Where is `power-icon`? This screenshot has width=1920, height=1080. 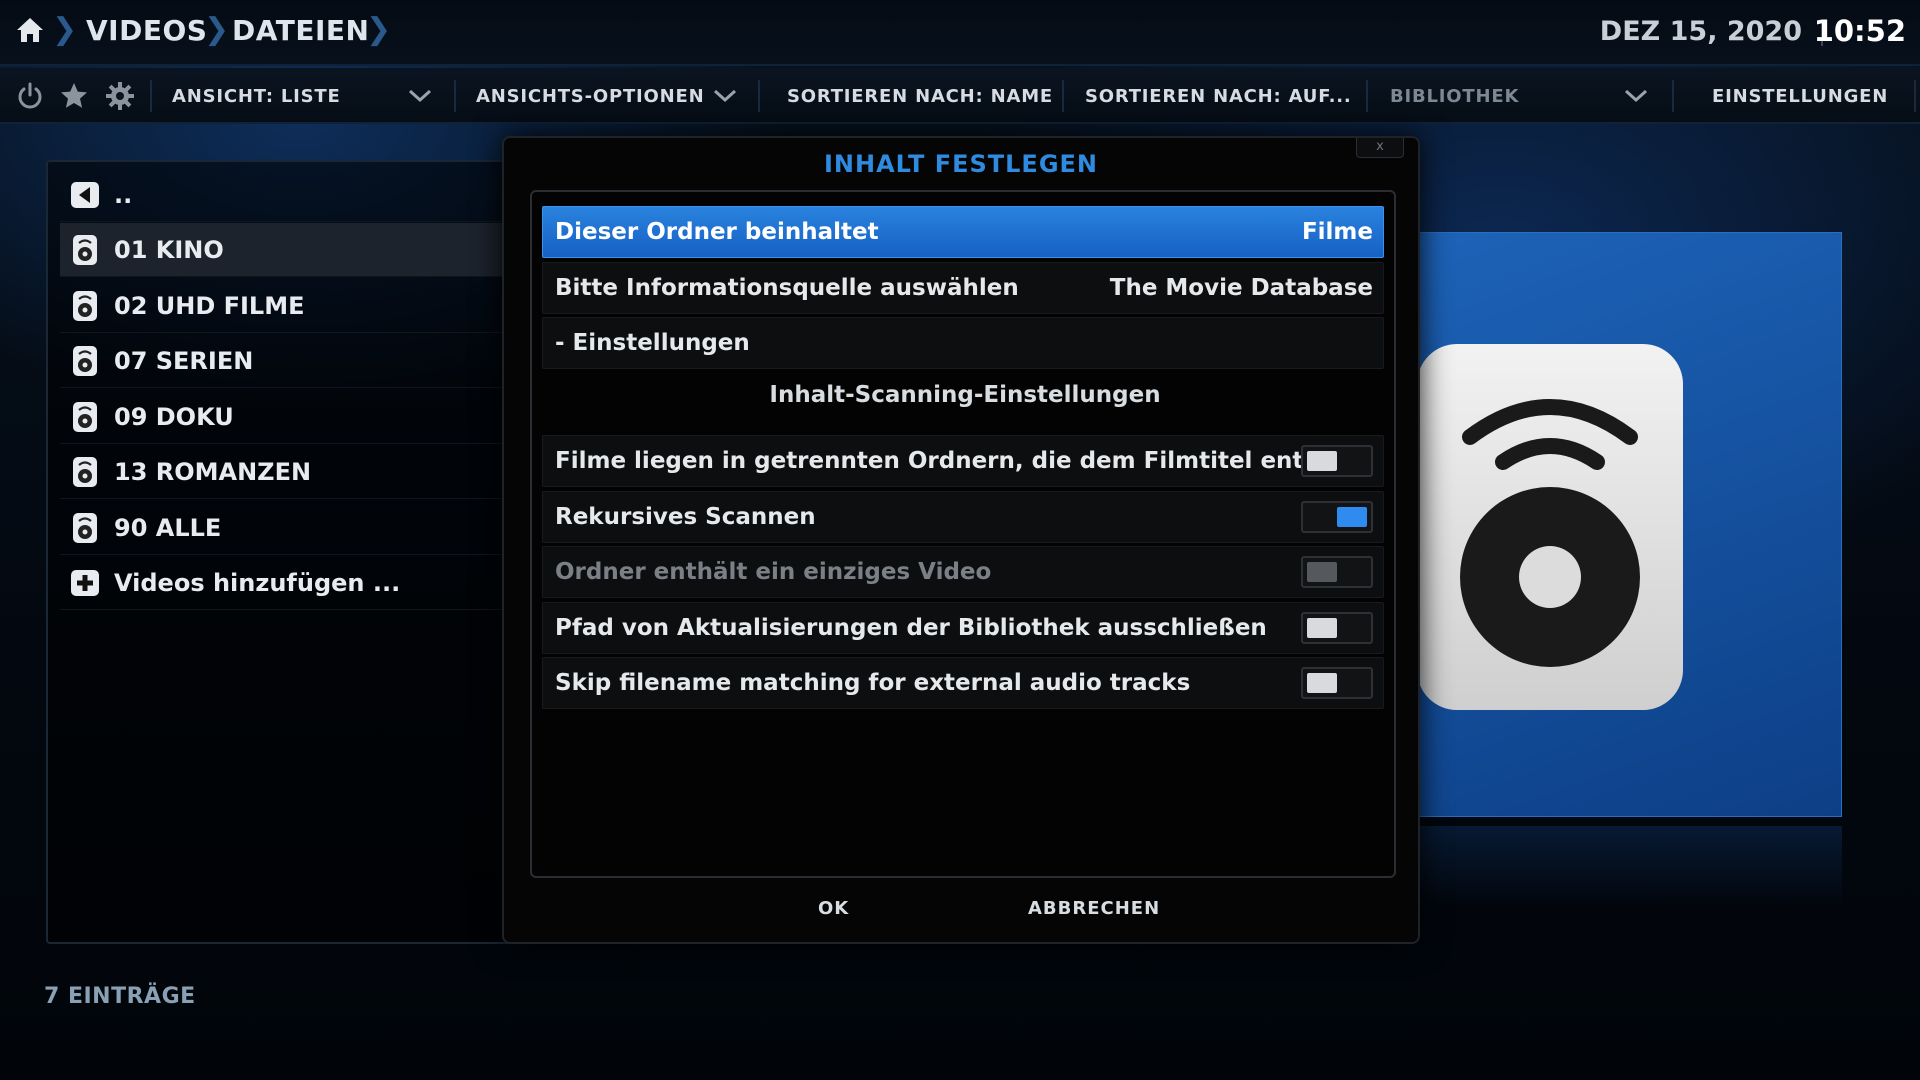
power-icon is located at coordinates (30, 96).